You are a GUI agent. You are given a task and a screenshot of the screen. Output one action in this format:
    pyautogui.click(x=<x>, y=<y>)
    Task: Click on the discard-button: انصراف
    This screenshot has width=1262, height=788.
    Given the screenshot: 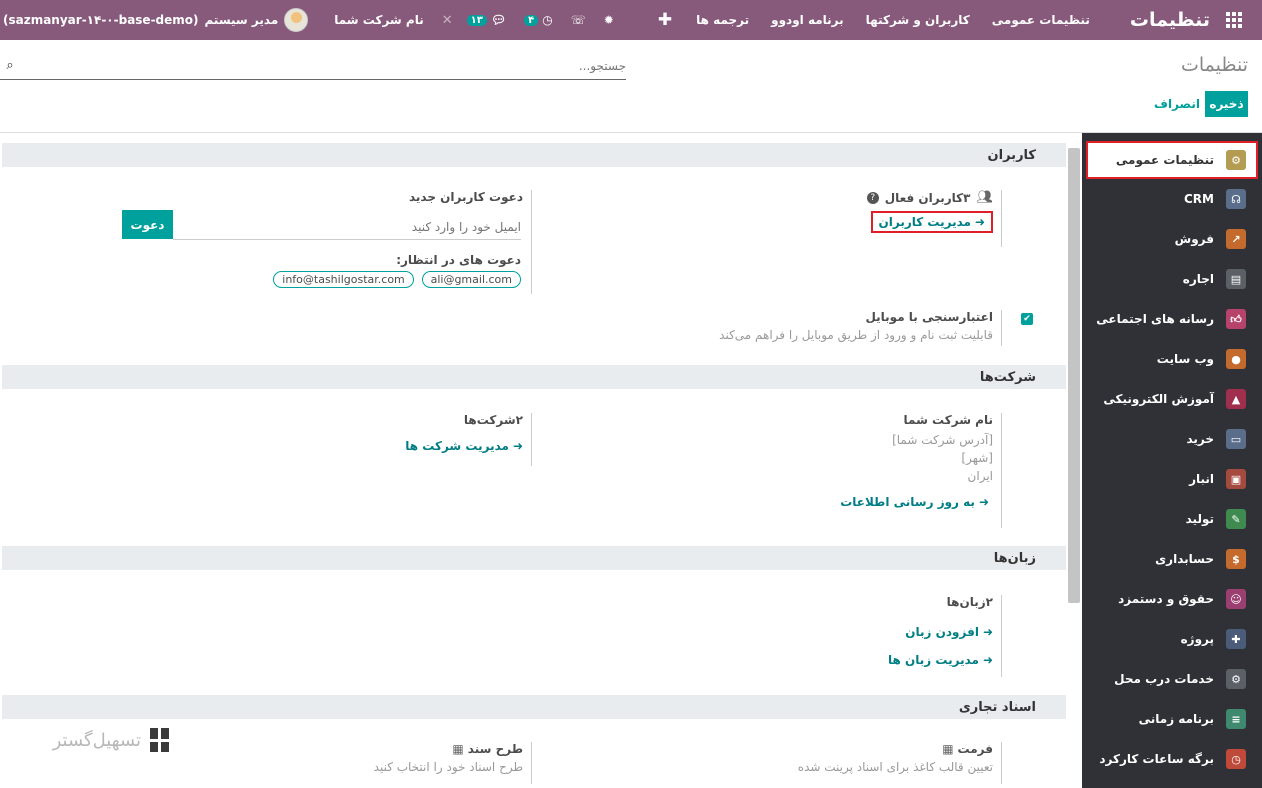 What is the action you would take?
    pyautogui.click(x=1177, y=104)
    